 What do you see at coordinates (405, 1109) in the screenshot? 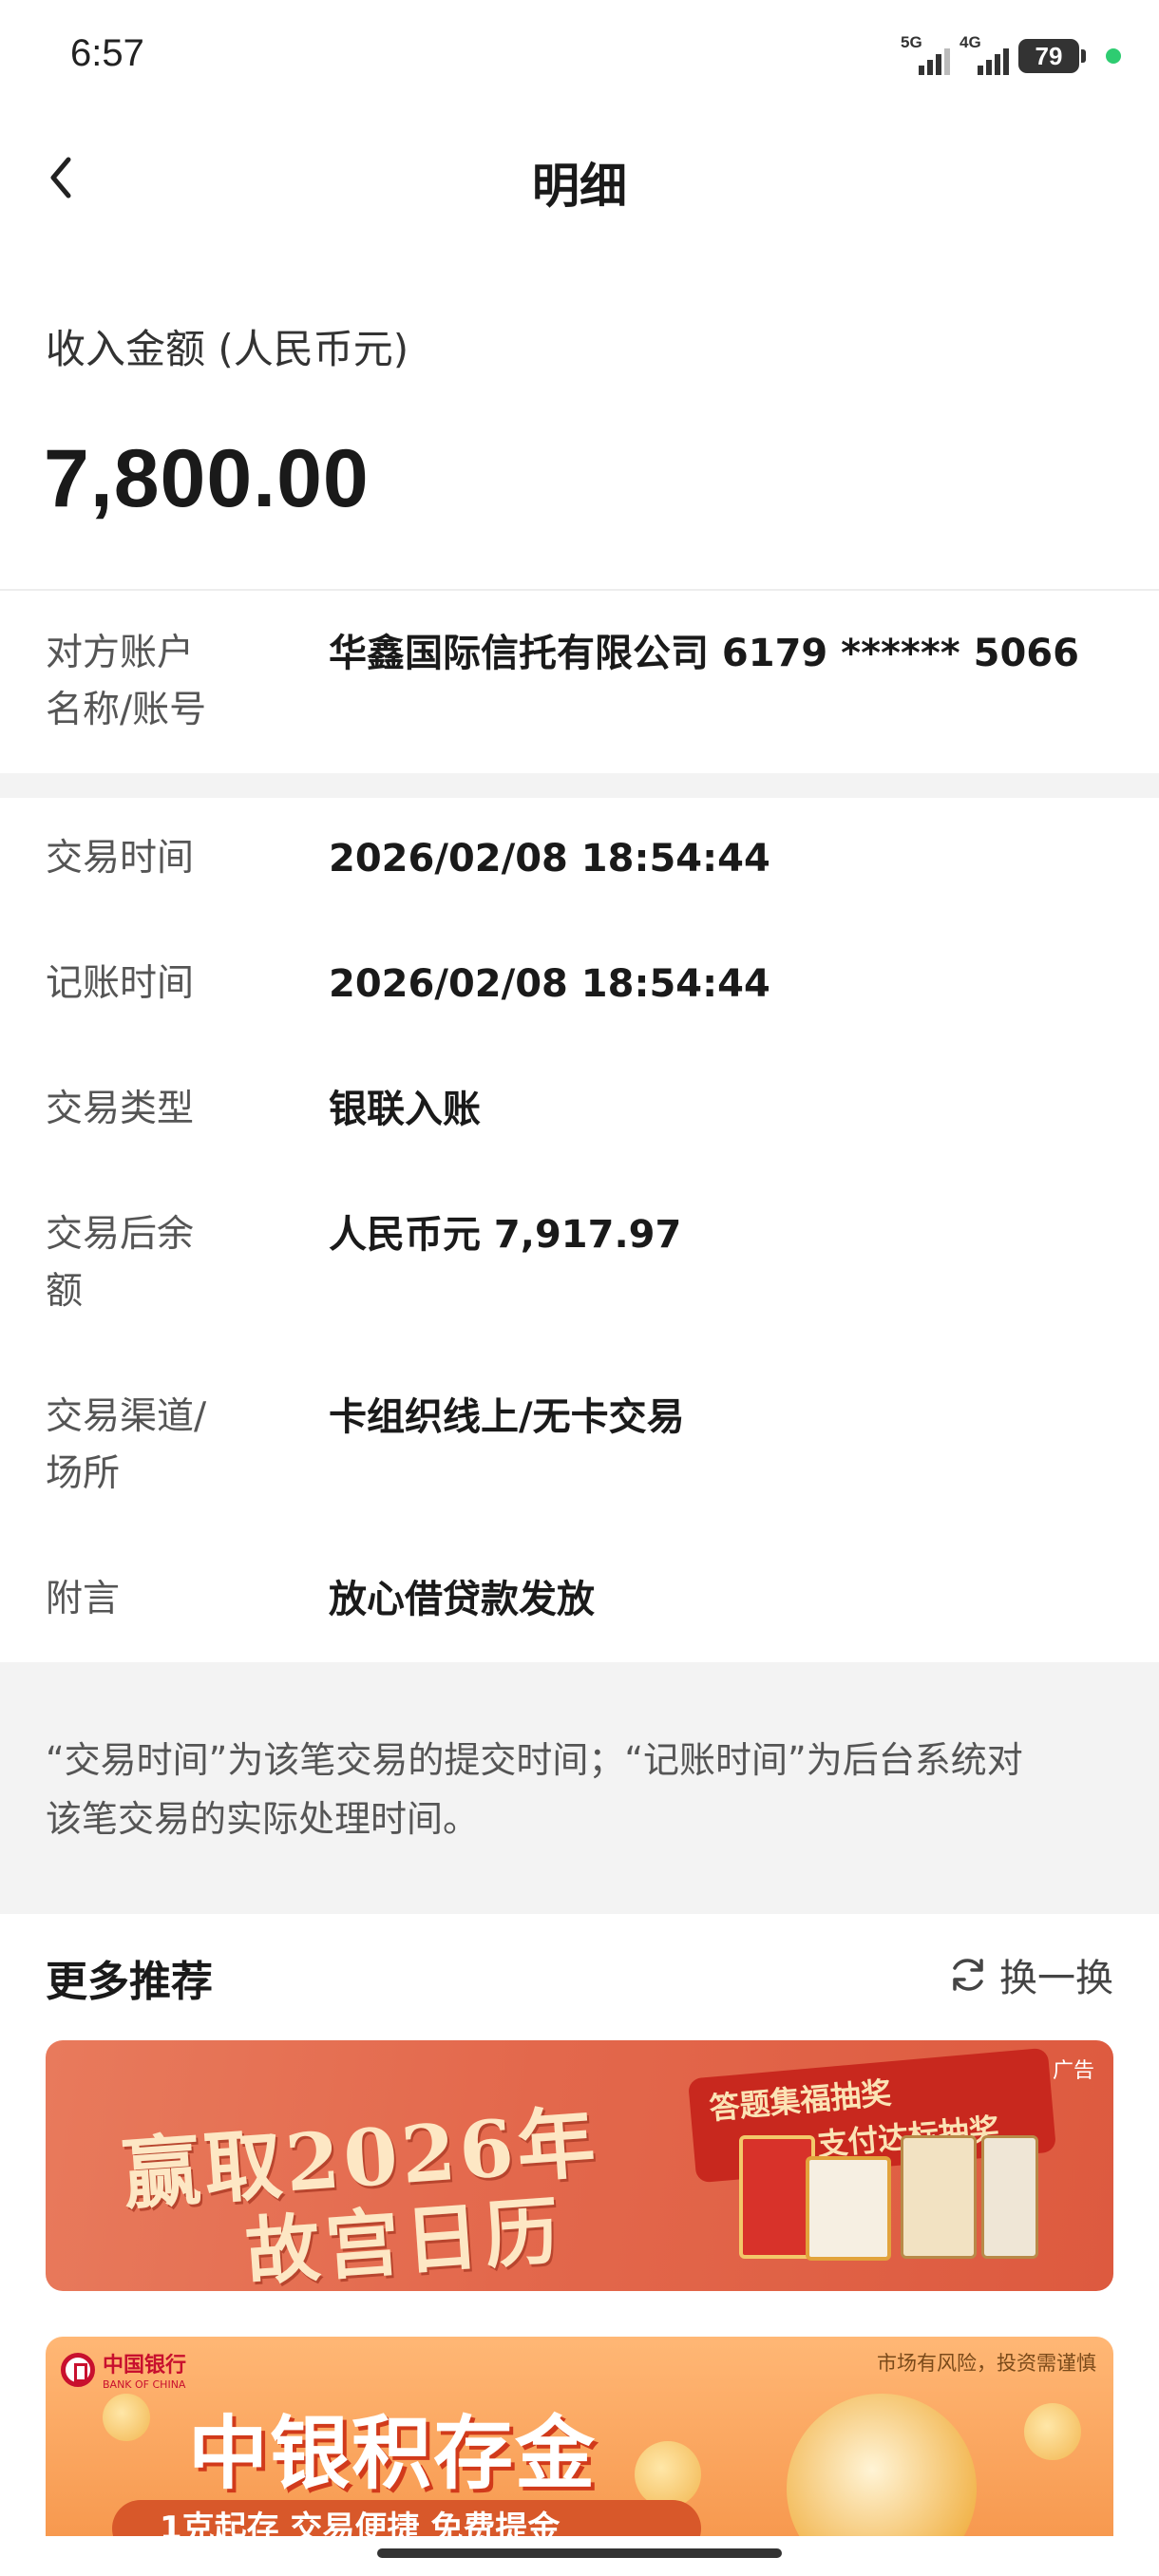
I see `detail-value-trade-type: 银联入账` at bounding box center [405, 1109].